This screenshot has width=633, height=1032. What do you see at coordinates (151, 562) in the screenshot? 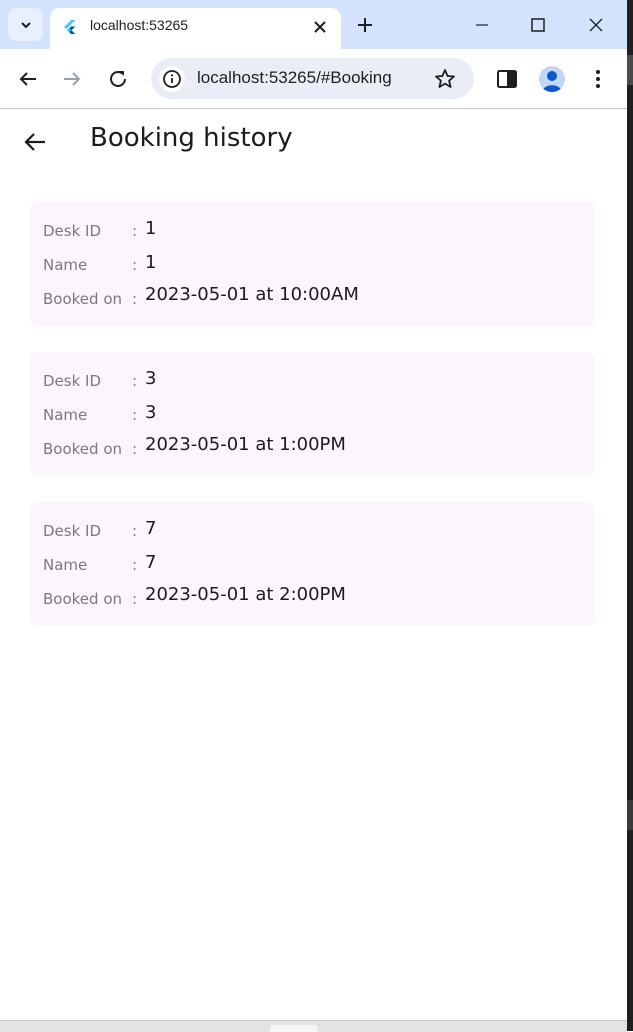
I see `name-value: 7` at bounding box center [151, 562].